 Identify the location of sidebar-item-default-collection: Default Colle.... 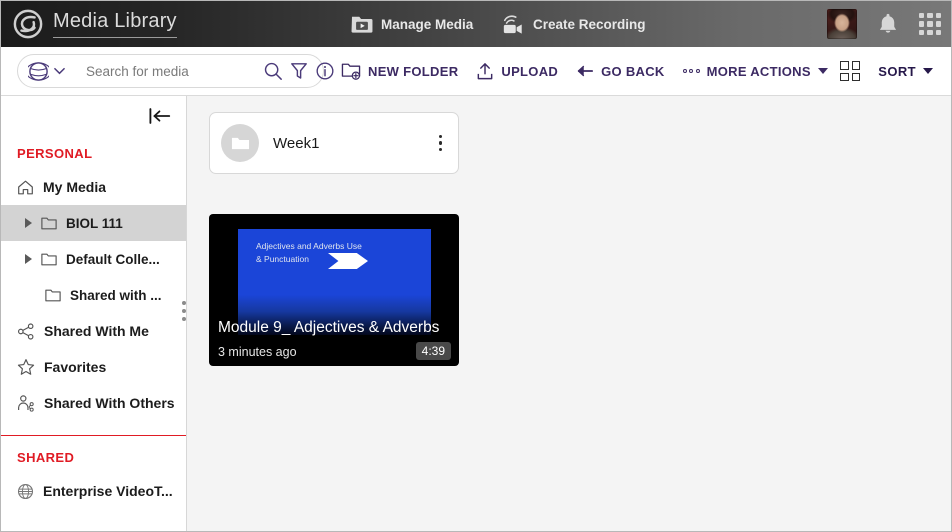
(93, 259).